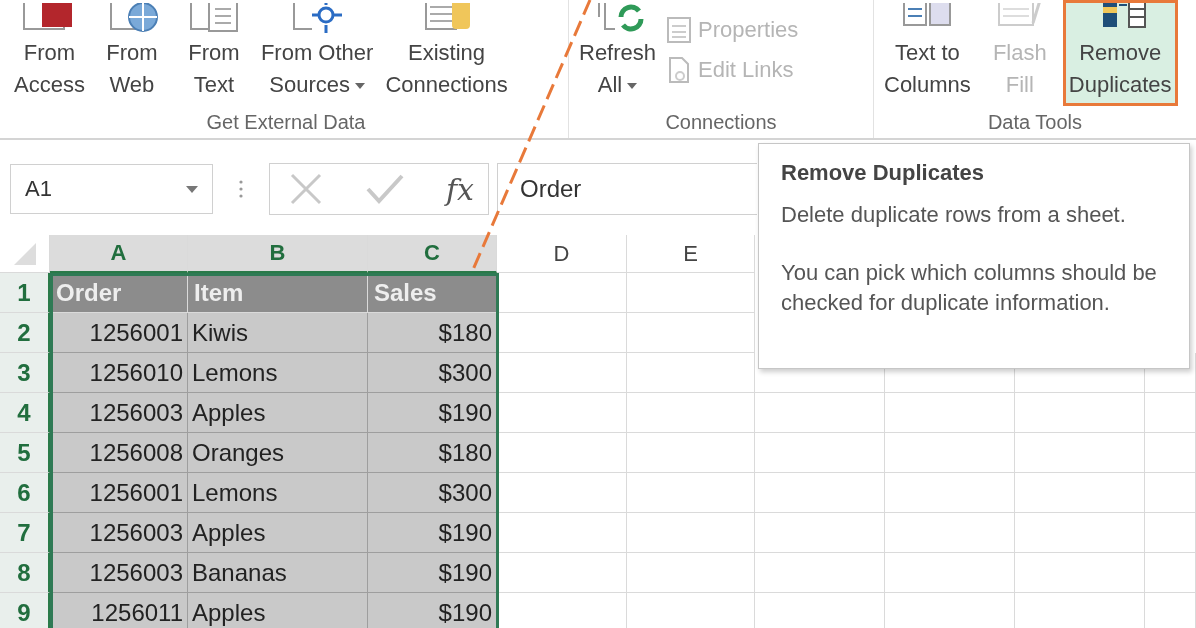 The width and height of the screenshot is (1196, 628). I want to click on table-cell: Kiwis, so click(278, 333).